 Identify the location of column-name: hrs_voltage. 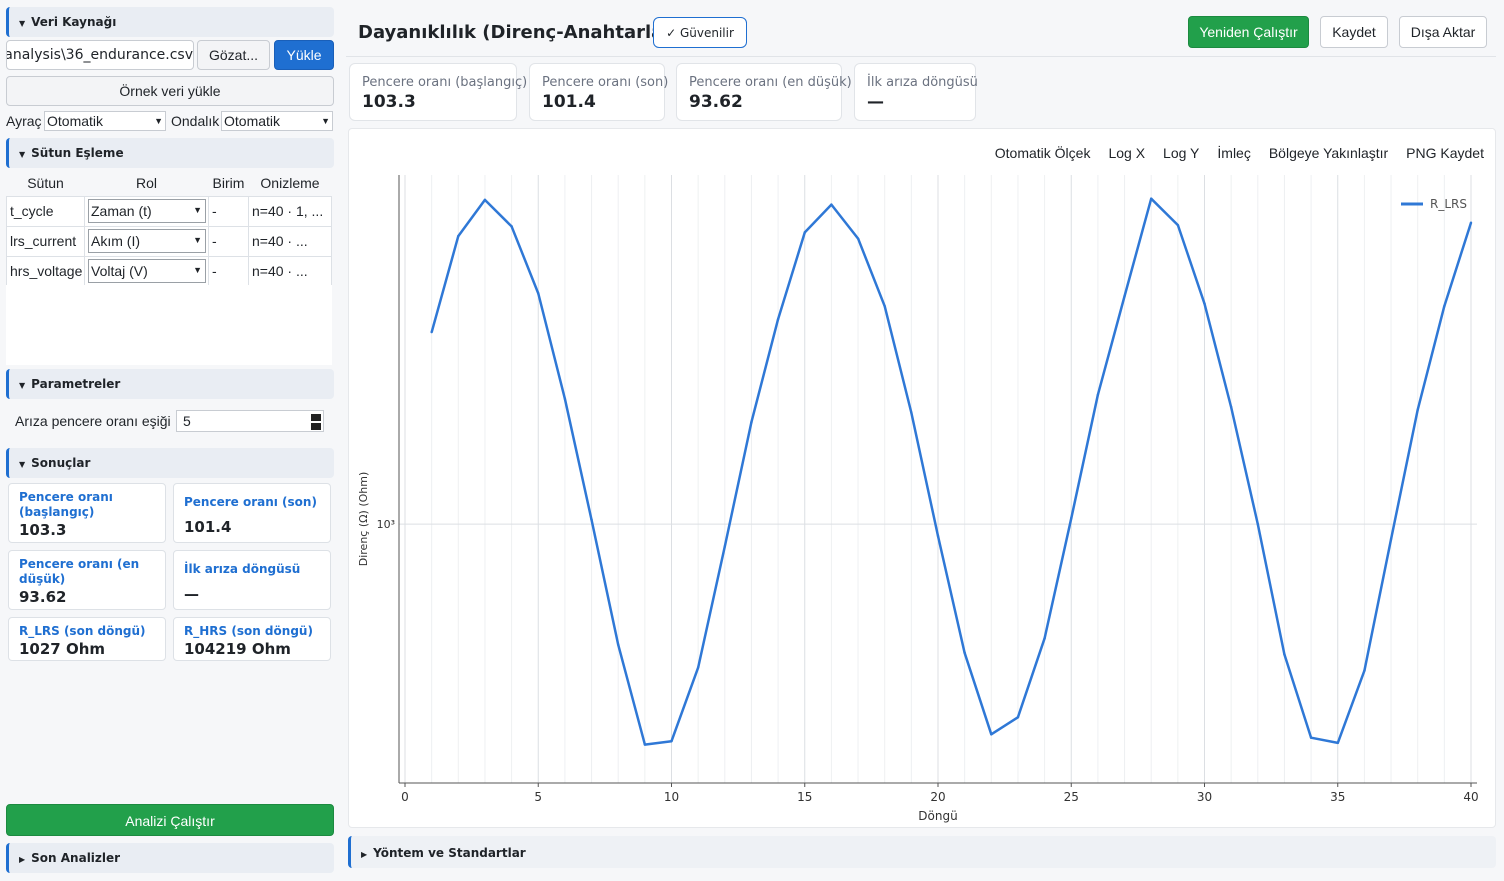
(45, 271).